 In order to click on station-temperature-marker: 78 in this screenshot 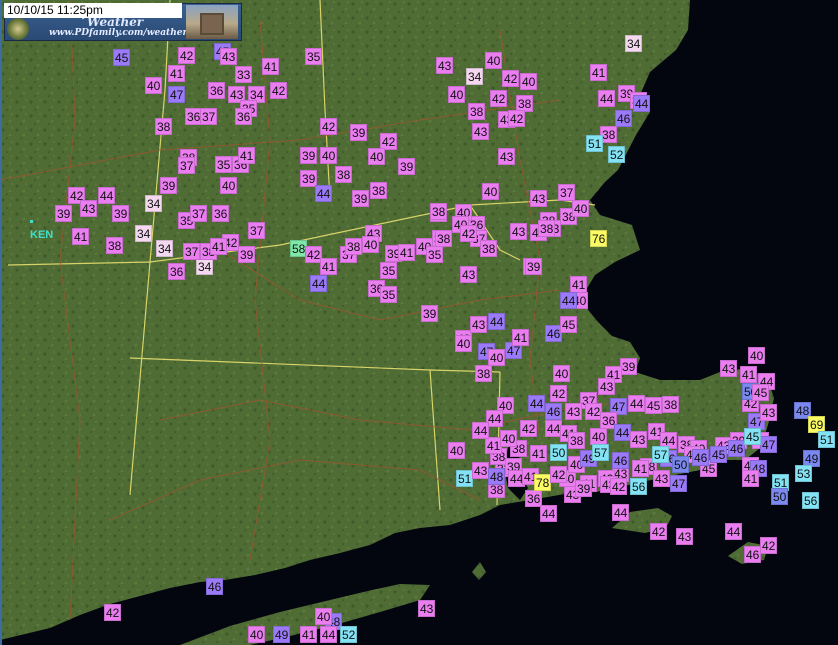, I will do `click(543, 482)`.